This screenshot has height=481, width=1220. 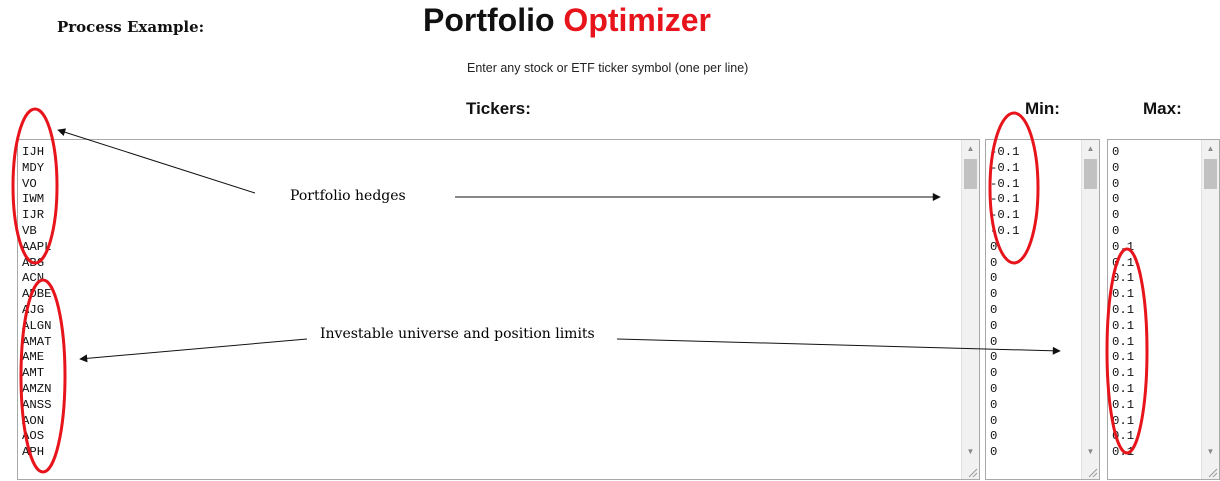 What do you see at coordinates (489, 20) in the screenshot?
I see `title-portfolio: Portfolio` at bounding box center [489, 20].